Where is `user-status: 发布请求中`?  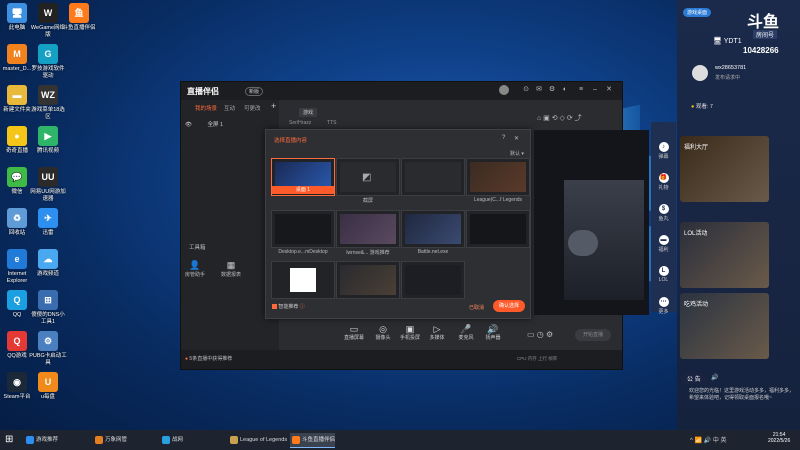
user-status: 发布请求中 is located at coordinates (728, 78).